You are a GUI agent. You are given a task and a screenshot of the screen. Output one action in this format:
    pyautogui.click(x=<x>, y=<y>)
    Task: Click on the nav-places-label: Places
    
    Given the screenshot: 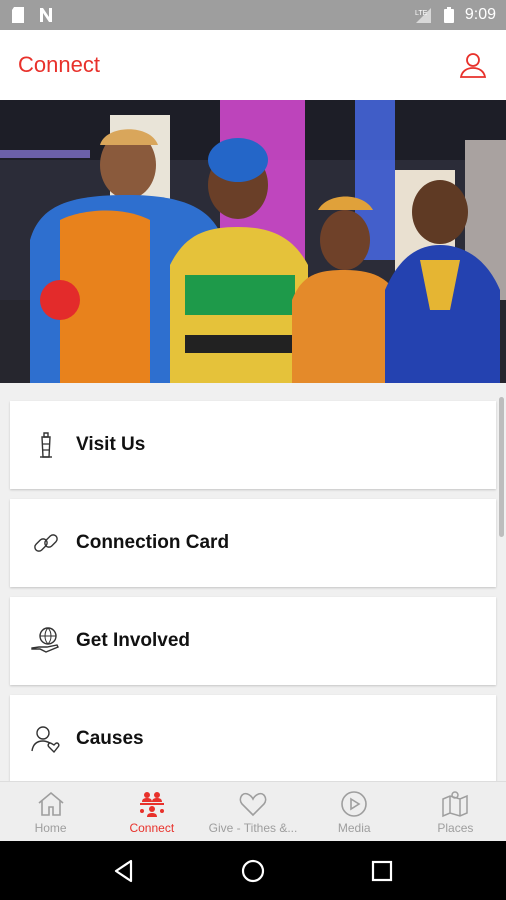 What is the action you would take?
    pyautogui.click(x=455, y=827)
    